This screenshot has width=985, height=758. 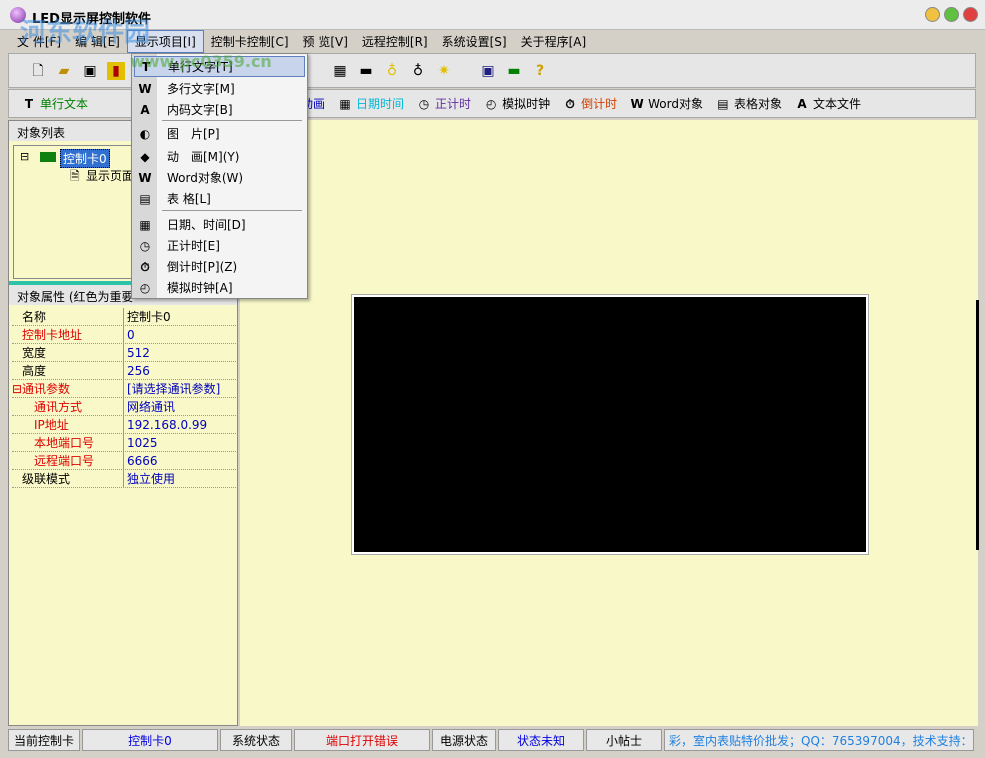 What do you see at coordinates (474, 41) in the screenshot?
I see `menu-item-6: 系统设置[S]` at bounding box center [474, 41].